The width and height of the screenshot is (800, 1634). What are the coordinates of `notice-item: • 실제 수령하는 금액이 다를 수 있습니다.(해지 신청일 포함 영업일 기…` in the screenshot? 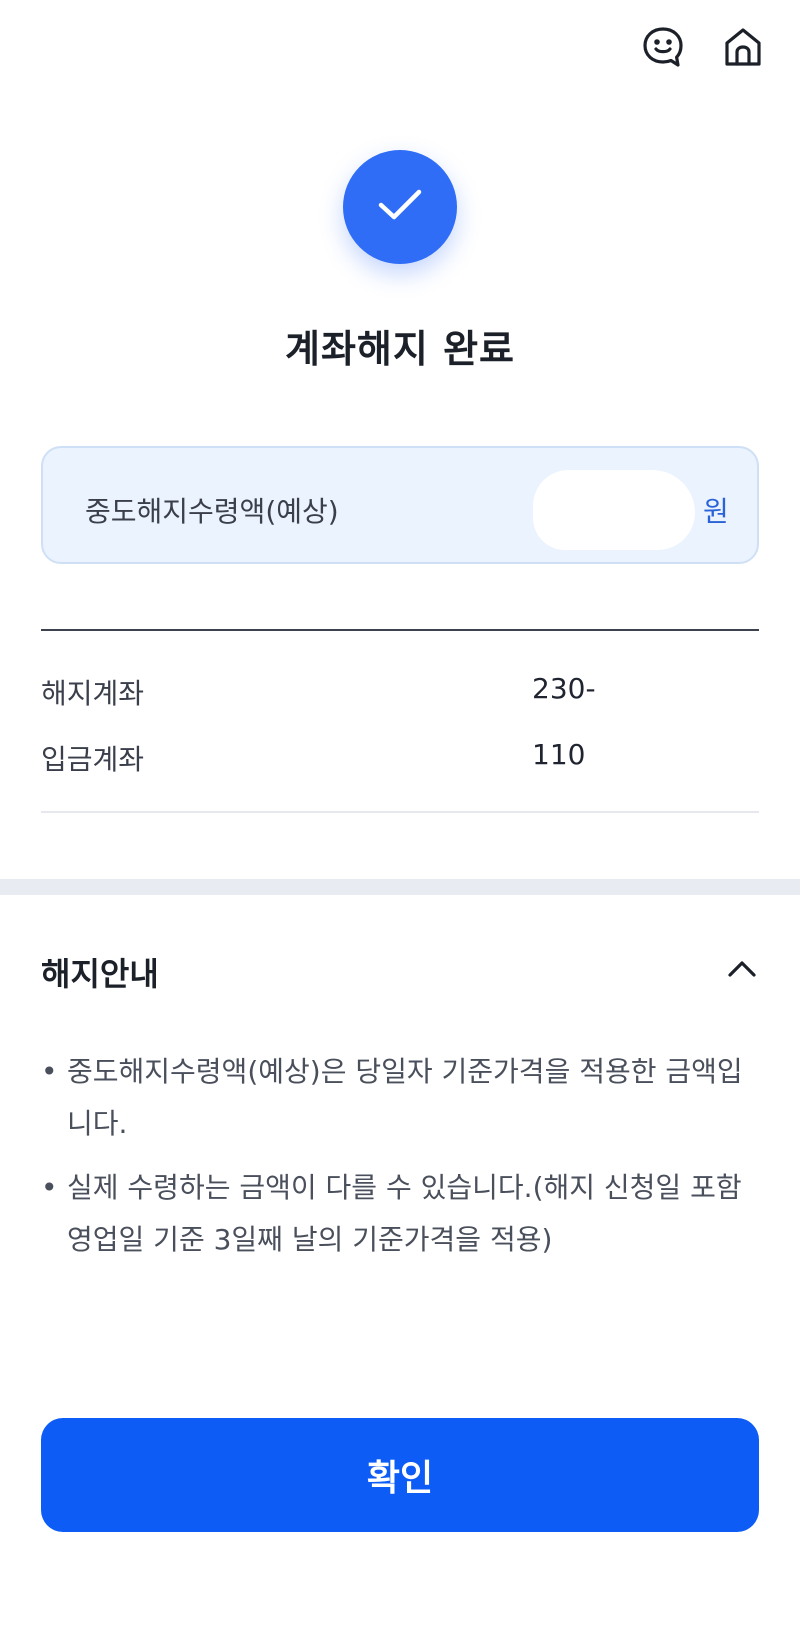 It's located at (401, 1214).